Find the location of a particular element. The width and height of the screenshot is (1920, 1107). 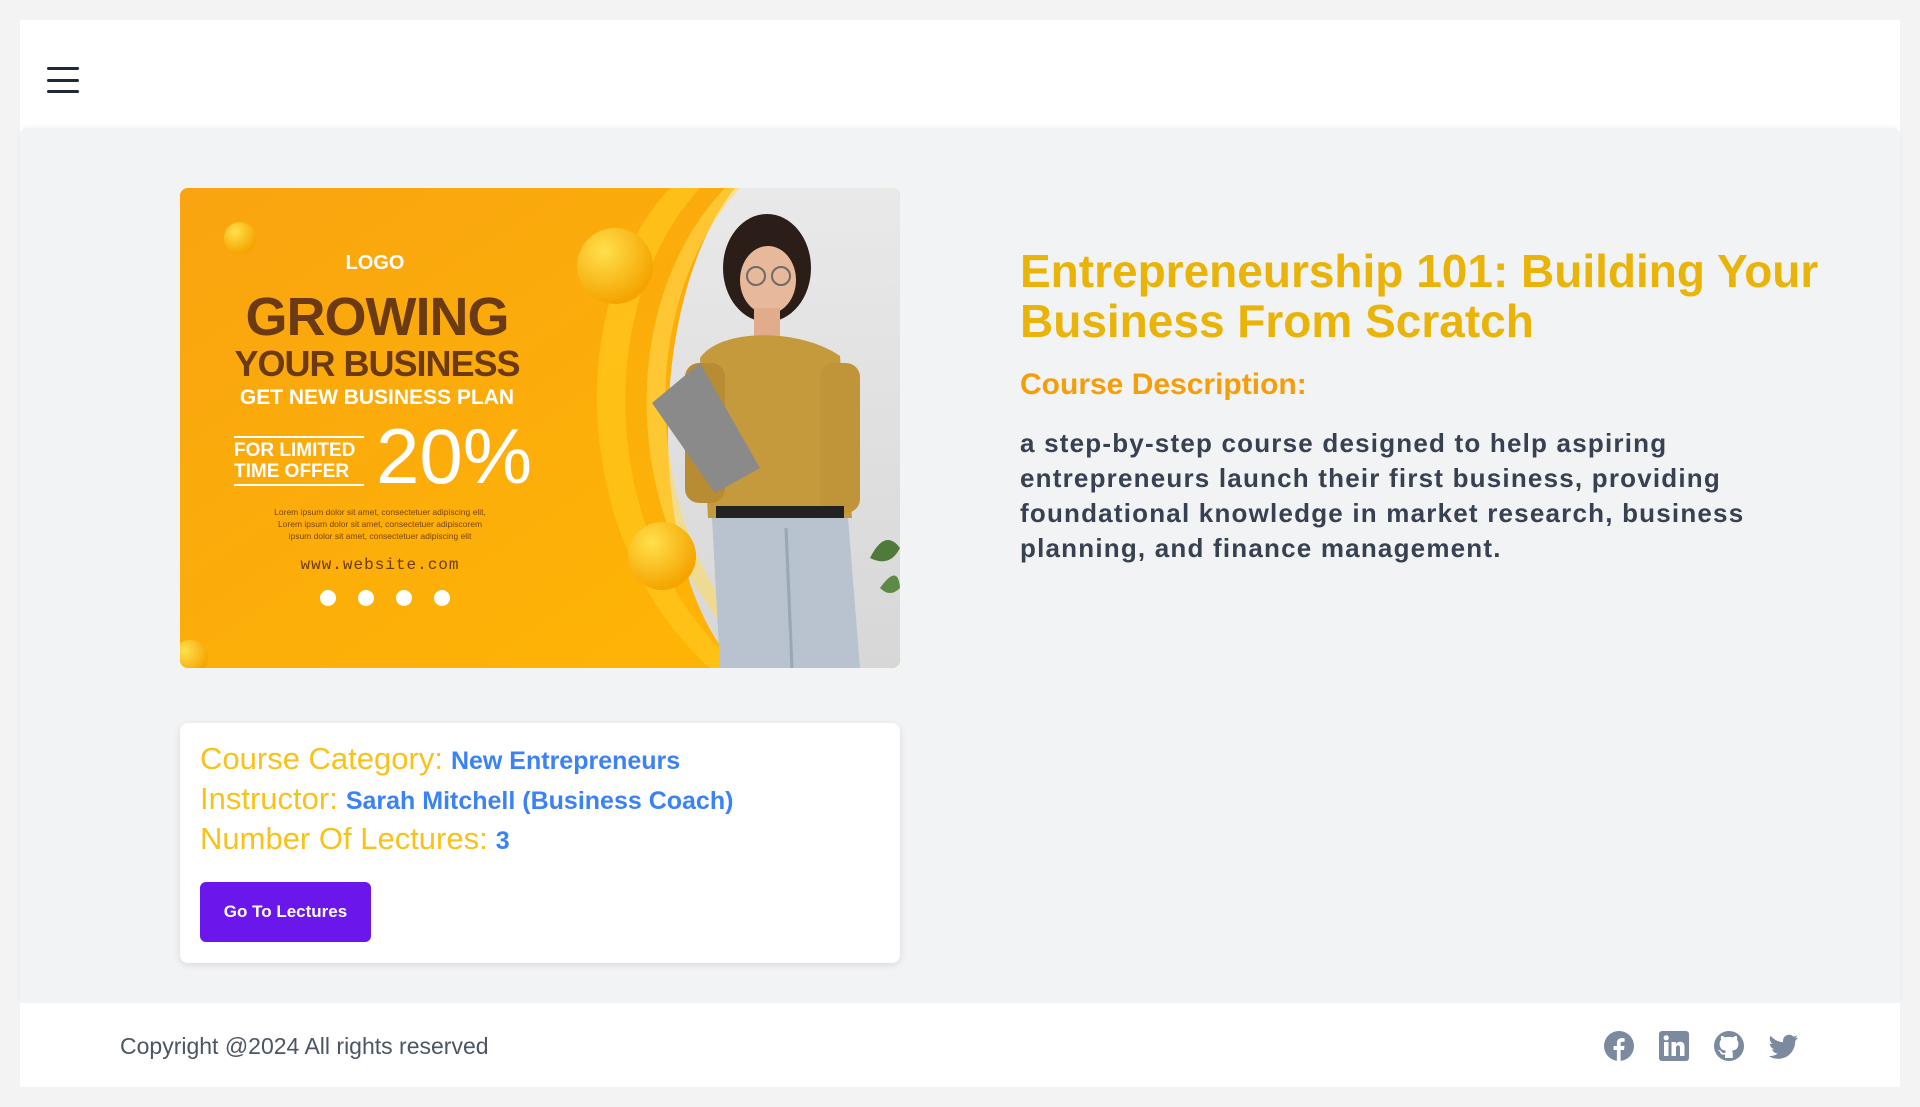

copyright-text: Copyright @2024 All rights reserved is located at coordinates (304, 1046).